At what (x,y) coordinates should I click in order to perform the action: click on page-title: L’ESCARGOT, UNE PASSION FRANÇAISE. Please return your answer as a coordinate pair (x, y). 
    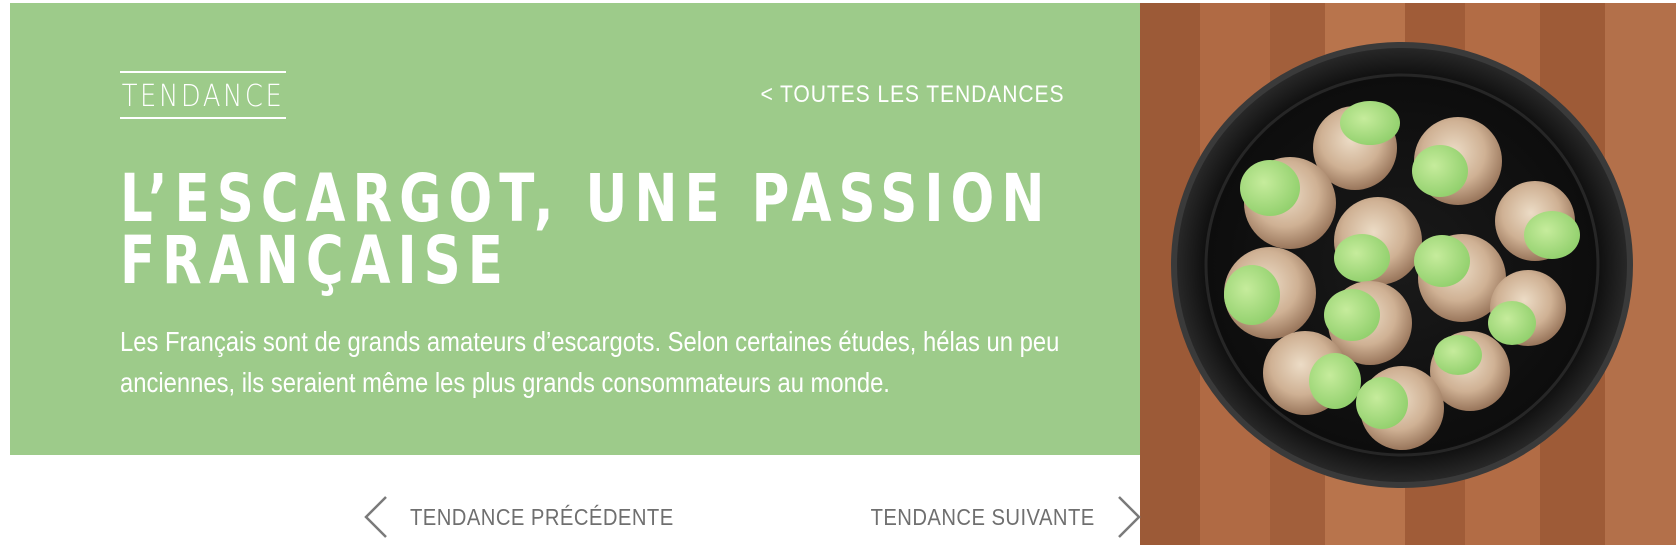
    Looking at the image, I should click on (586, 229).